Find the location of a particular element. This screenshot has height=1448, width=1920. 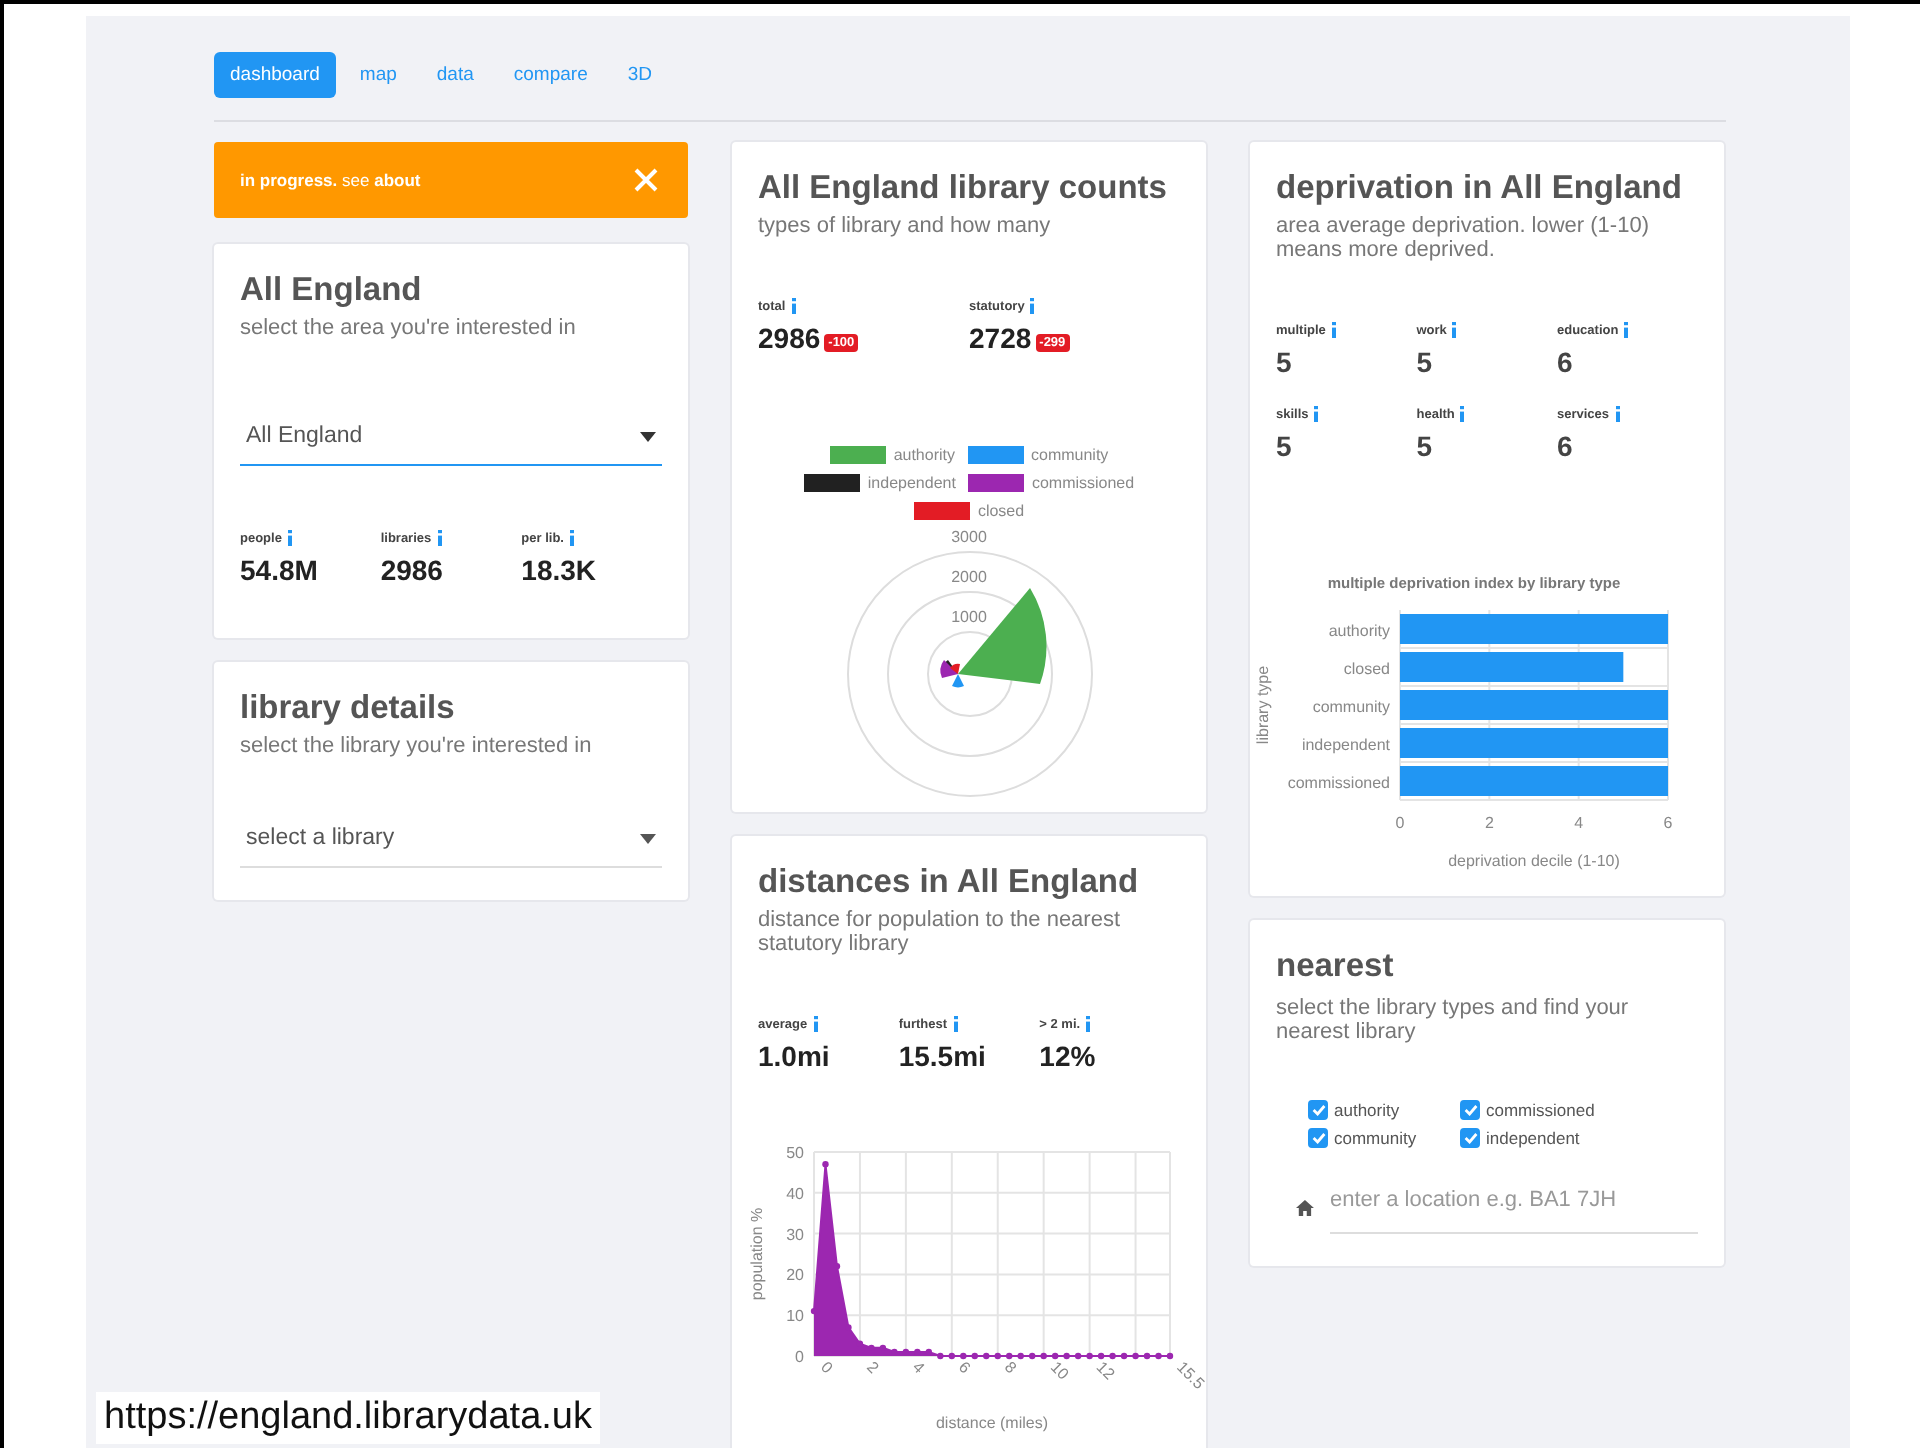

axis-title: deprivation decile (1-10) is located at coordinates (1534, 861).